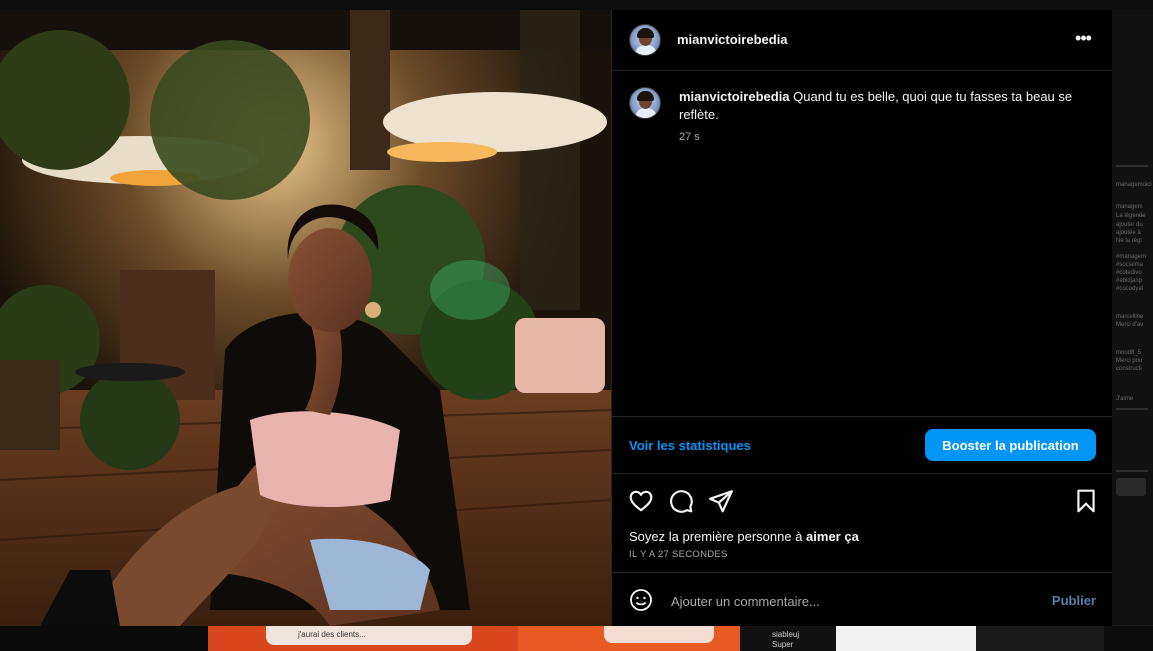  I want to click on background-text: #abidjanp, so click(1129, 281).